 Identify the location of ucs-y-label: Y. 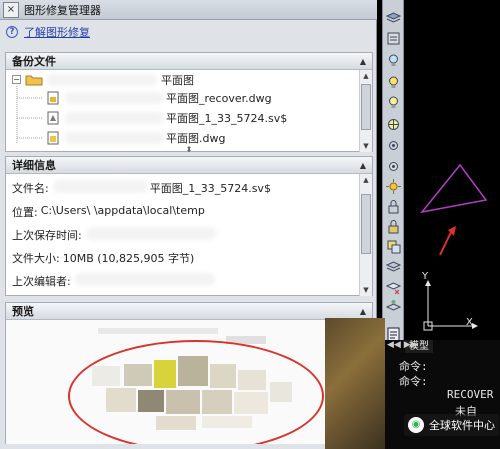
(425, 276).